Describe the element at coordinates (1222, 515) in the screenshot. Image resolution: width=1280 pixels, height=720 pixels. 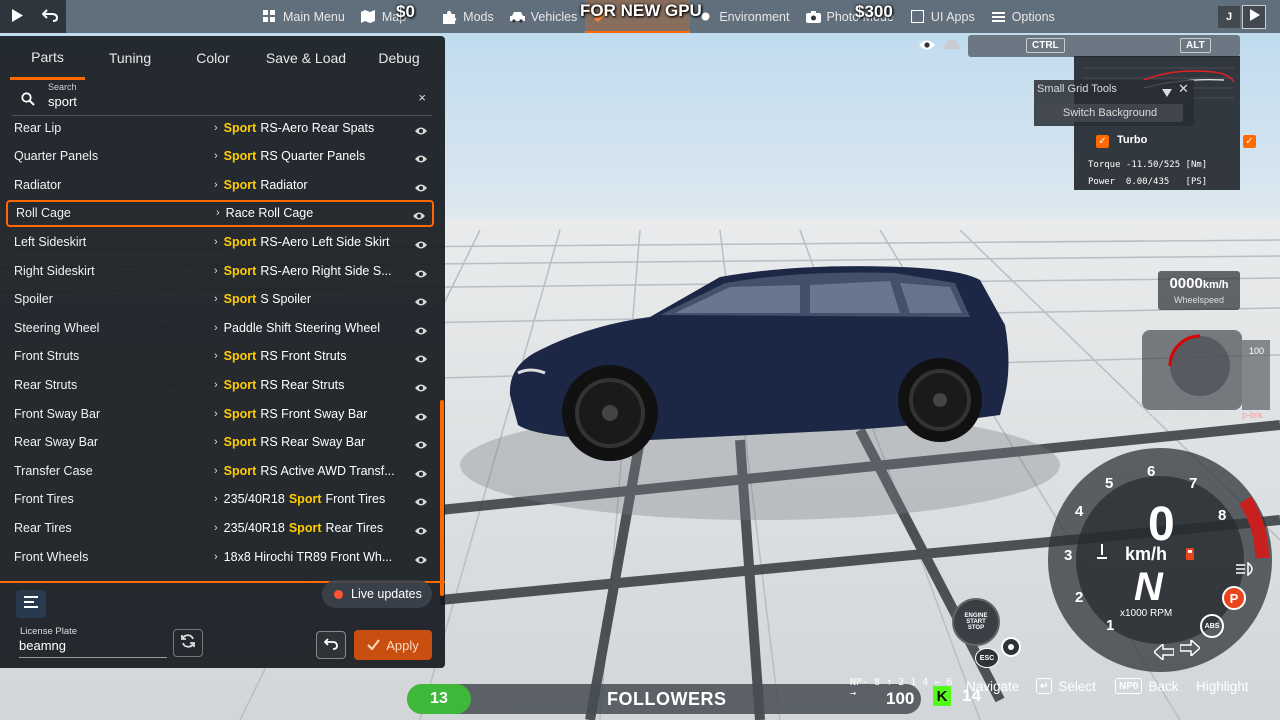
I see `tach-number: 8` at that location.